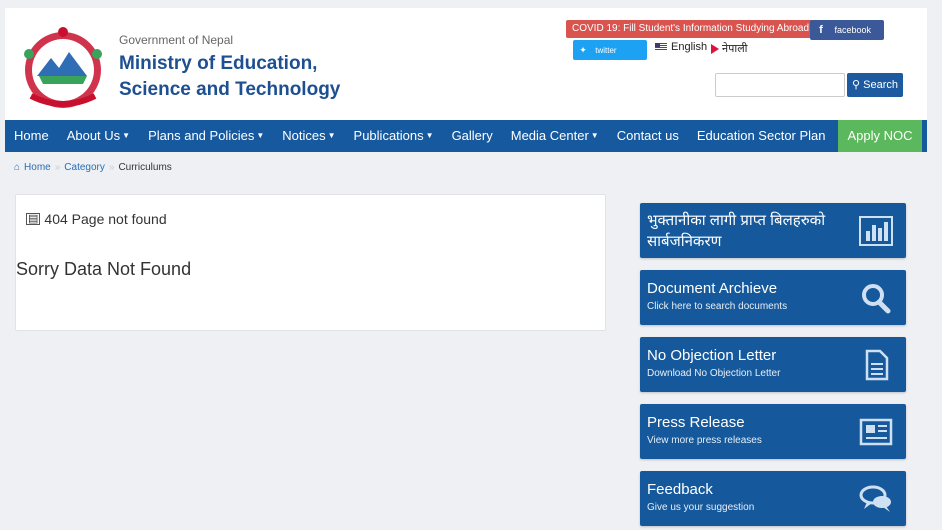 The height and width of the screenshot is (530, 942). What do you see at coordinates (218, 63) in the screenshot?
I see `ministry-title-line1: Ministry of Education,` at bounding box center [218, 63].